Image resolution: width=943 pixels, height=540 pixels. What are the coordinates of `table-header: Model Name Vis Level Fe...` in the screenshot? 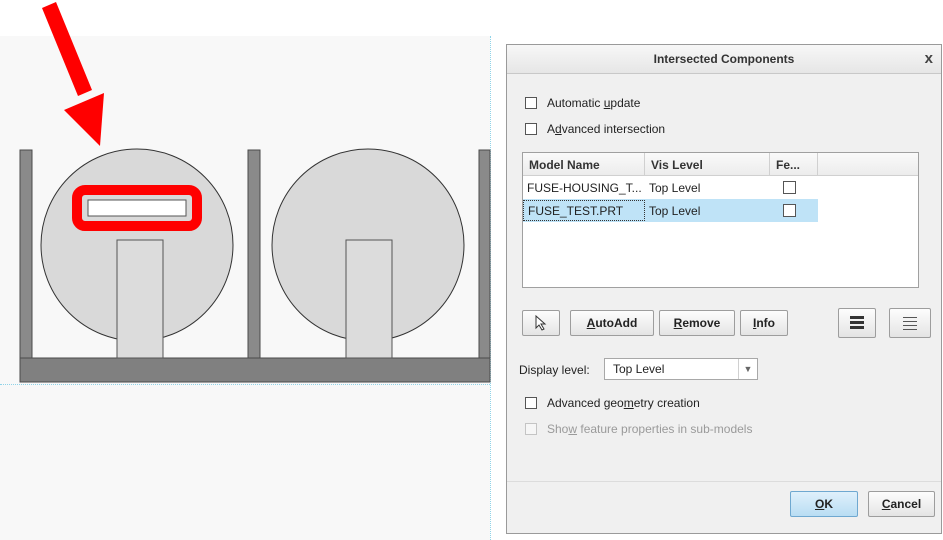 It's located at (720, 164).